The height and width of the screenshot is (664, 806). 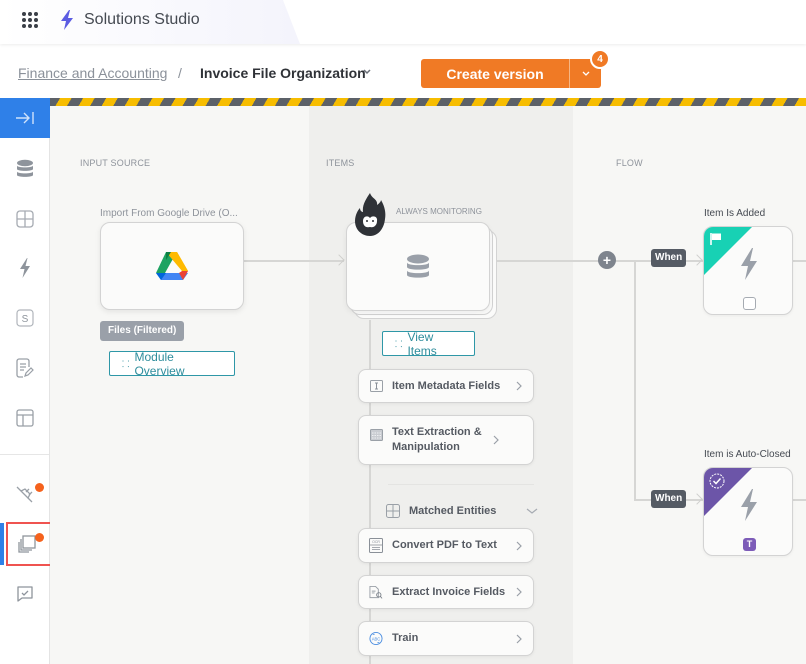 I want to click on extract-invoice-fields-card: Extract Invoice Fields, so click(x=446, y=592).